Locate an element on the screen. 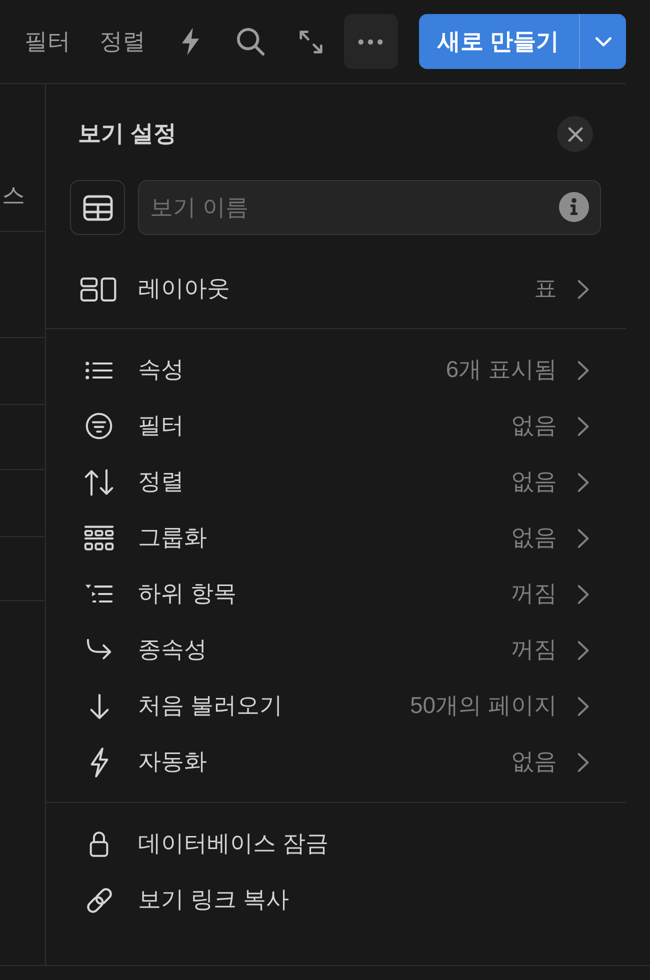 This screenshot has height=980, width=650. table-icon is located at coordinates (97, 207).